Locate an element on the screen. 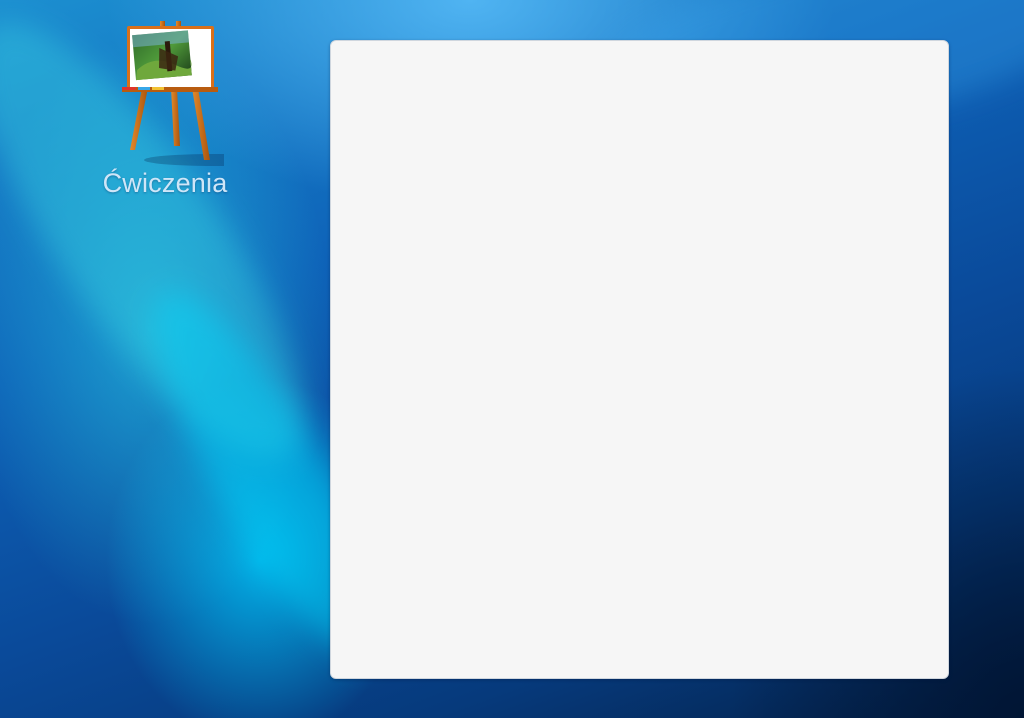 The image size is (1024, 718). desktop-icon-cwiczenia: Ćwiczenia is located at coordinates (188, 113).